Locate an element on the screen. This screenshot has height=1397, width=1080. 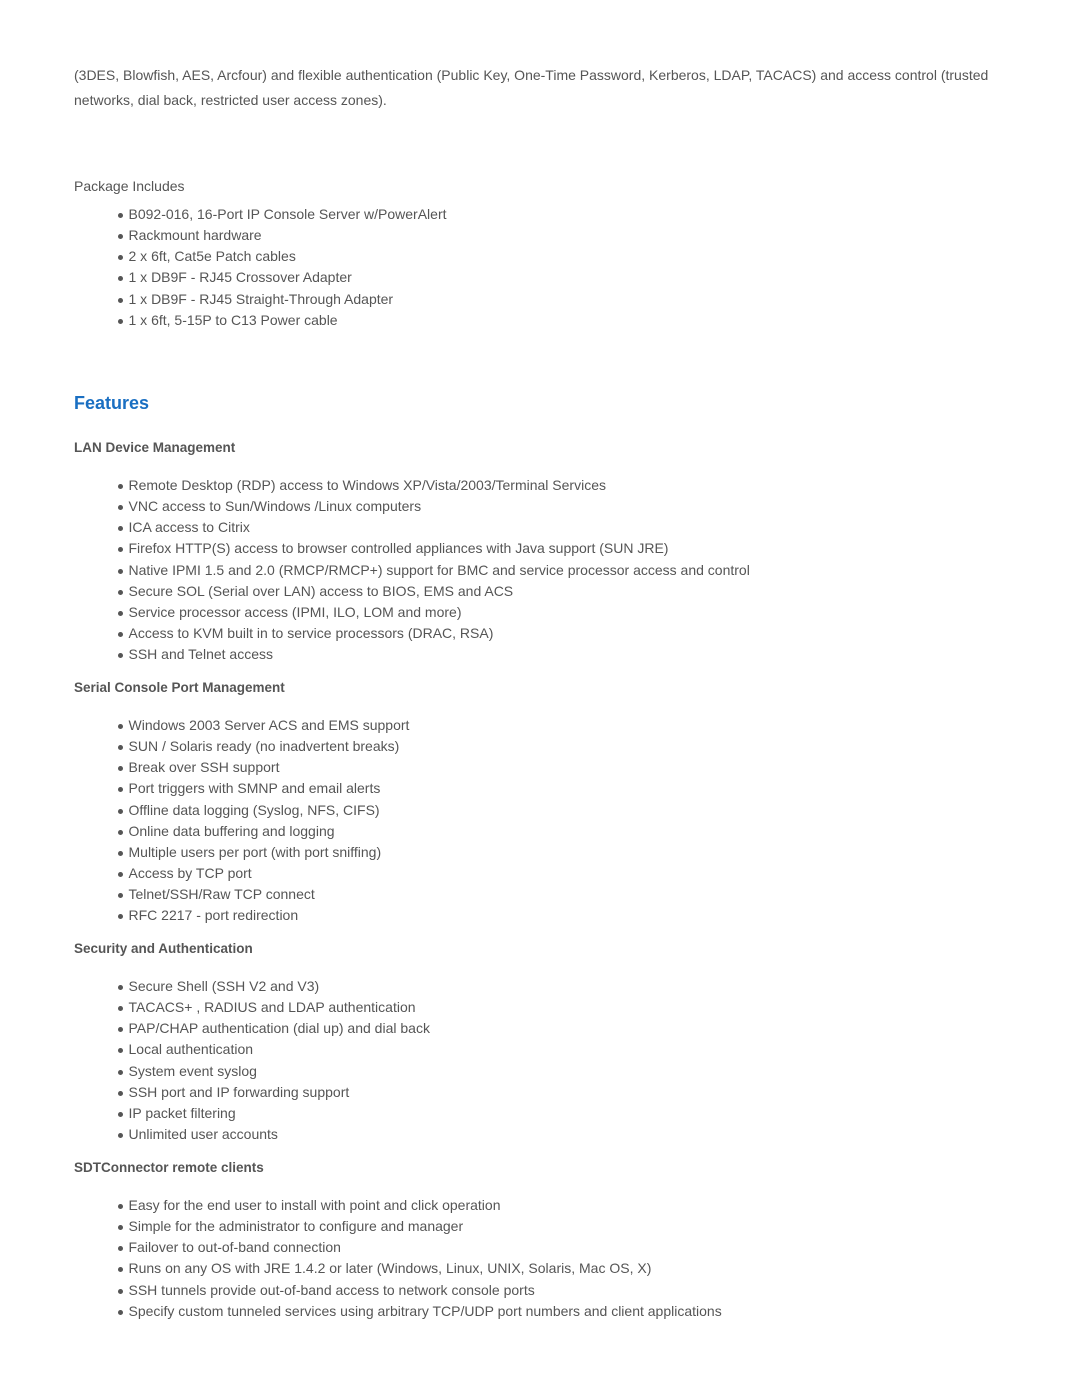
list-item-text: Access by TCP port is located at coordinates (190, 872).